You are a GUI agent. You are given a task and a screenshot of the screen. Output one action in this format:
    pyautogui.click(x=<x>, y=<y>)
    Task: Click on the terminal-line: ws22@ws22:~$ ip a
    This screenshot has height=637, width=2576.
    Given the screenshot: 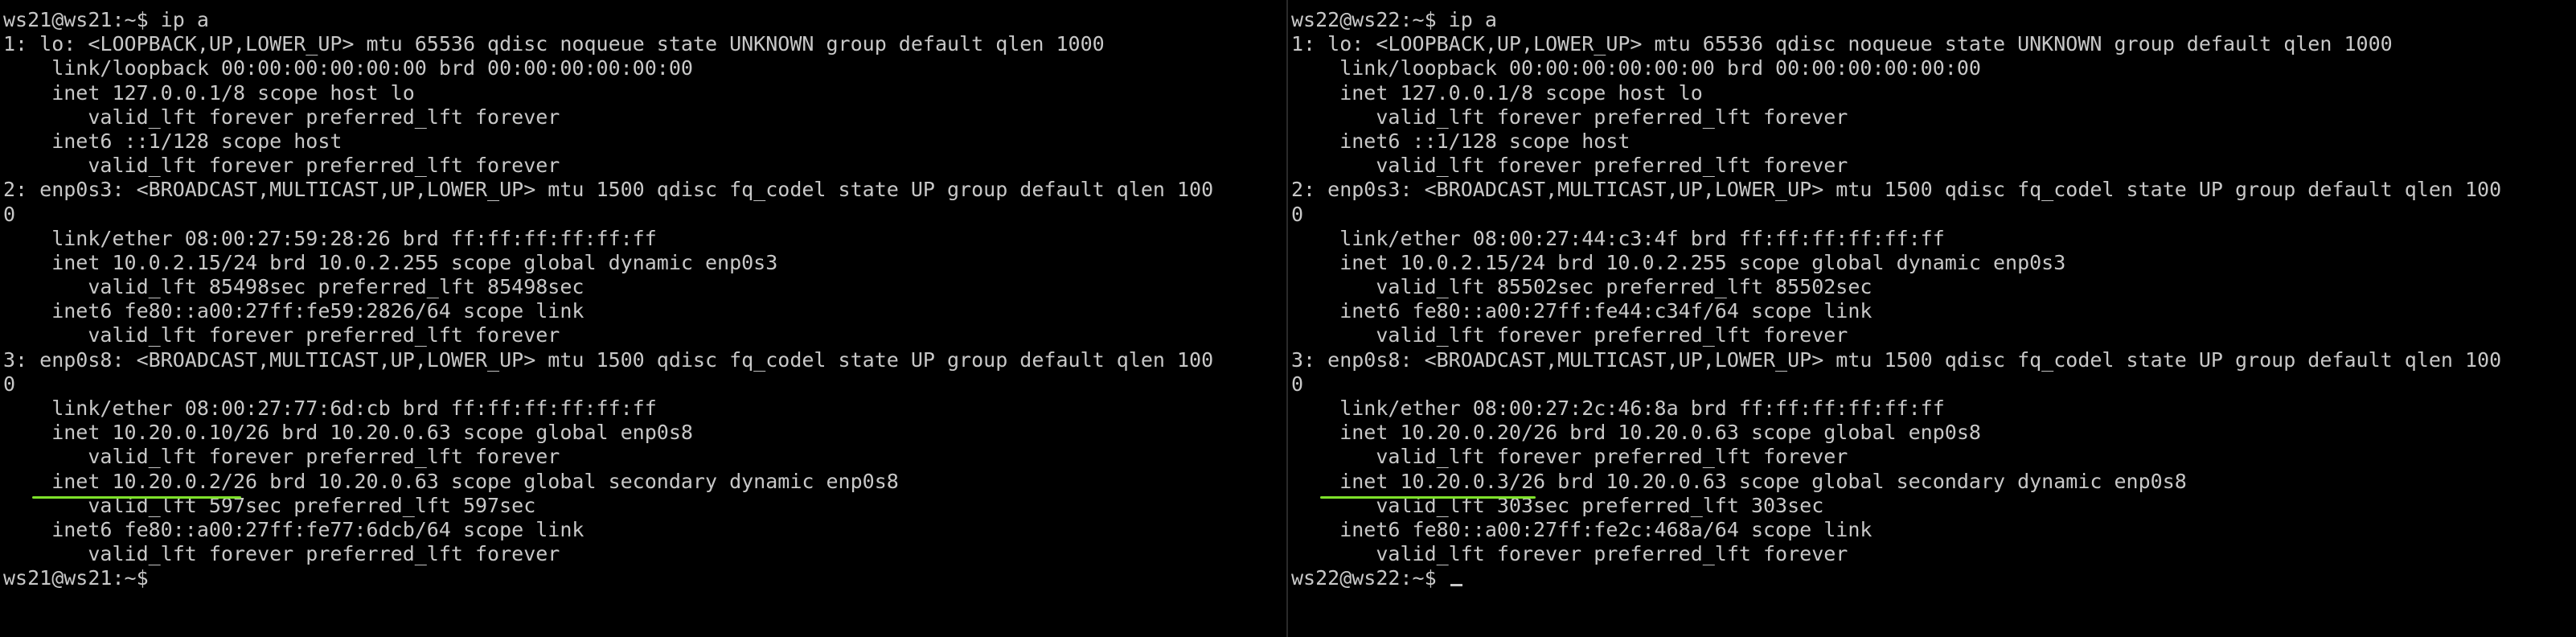 What is the action you would take?
    pyautogui.click(x=1394, y=19)
    